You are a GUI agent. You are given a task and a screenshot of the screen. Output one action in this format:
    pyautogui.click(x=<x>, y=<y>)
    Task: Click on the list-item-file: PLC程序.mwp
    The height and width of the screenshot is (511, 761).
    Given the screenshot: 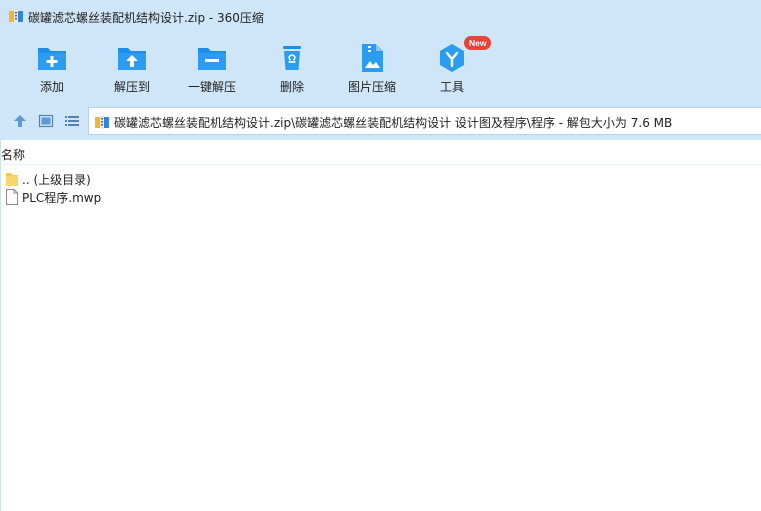 What is the action you would take?
    pyautogui.click(x=155, y=197)
    